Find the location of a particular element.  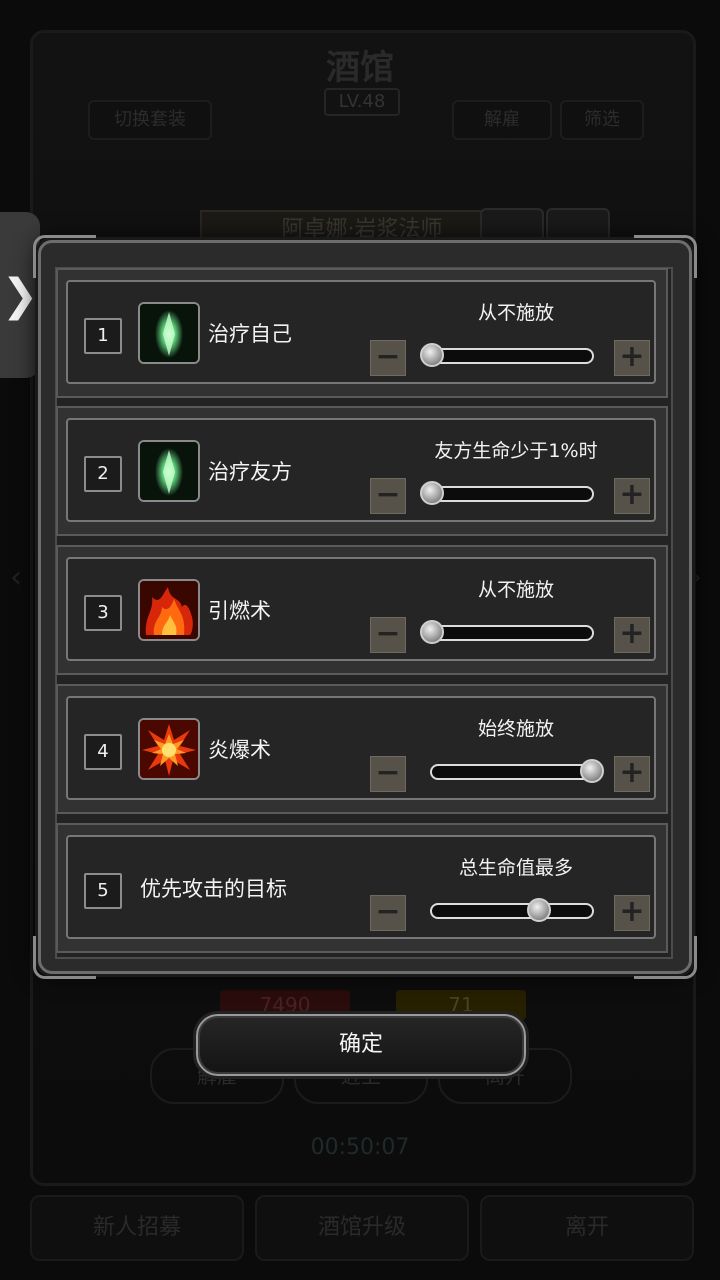

side-panel-toggle: ❯ is located at coordinates (20, 295).